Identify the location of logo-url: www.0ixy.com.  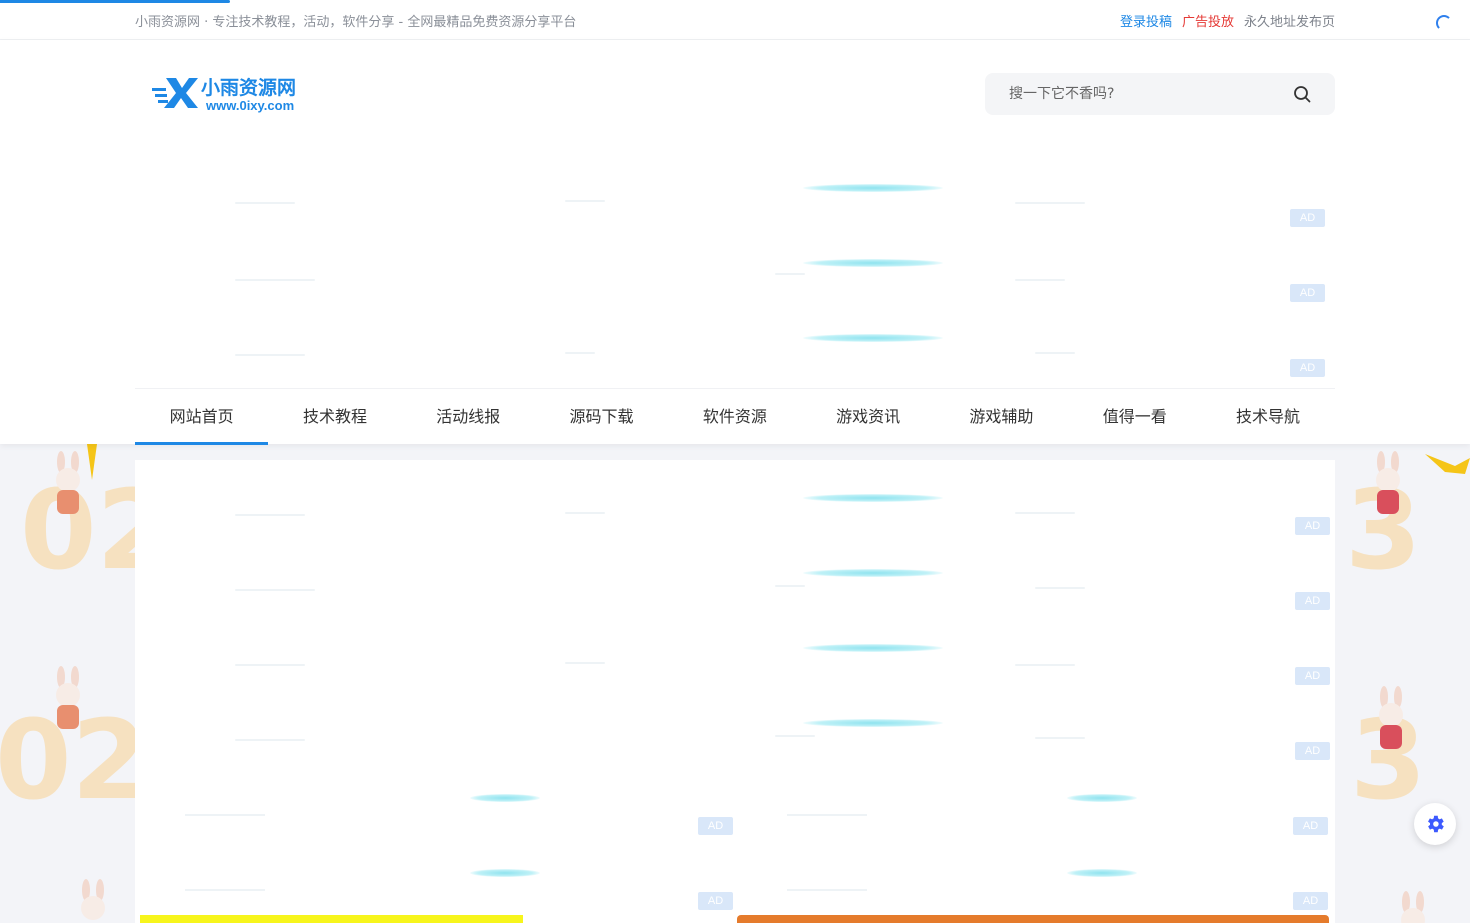
(250, 105).